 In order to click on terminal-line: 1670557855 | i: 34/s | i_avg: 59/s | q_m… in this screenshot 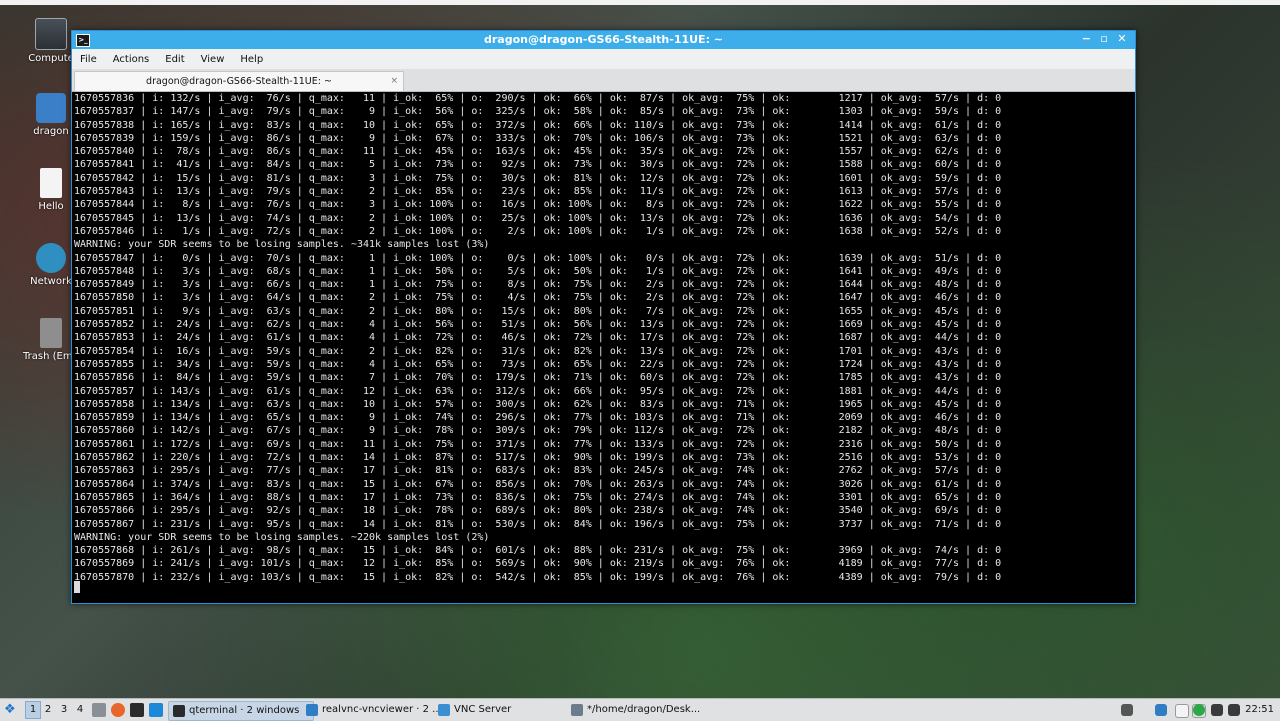, I will do `click(538, 364)`.